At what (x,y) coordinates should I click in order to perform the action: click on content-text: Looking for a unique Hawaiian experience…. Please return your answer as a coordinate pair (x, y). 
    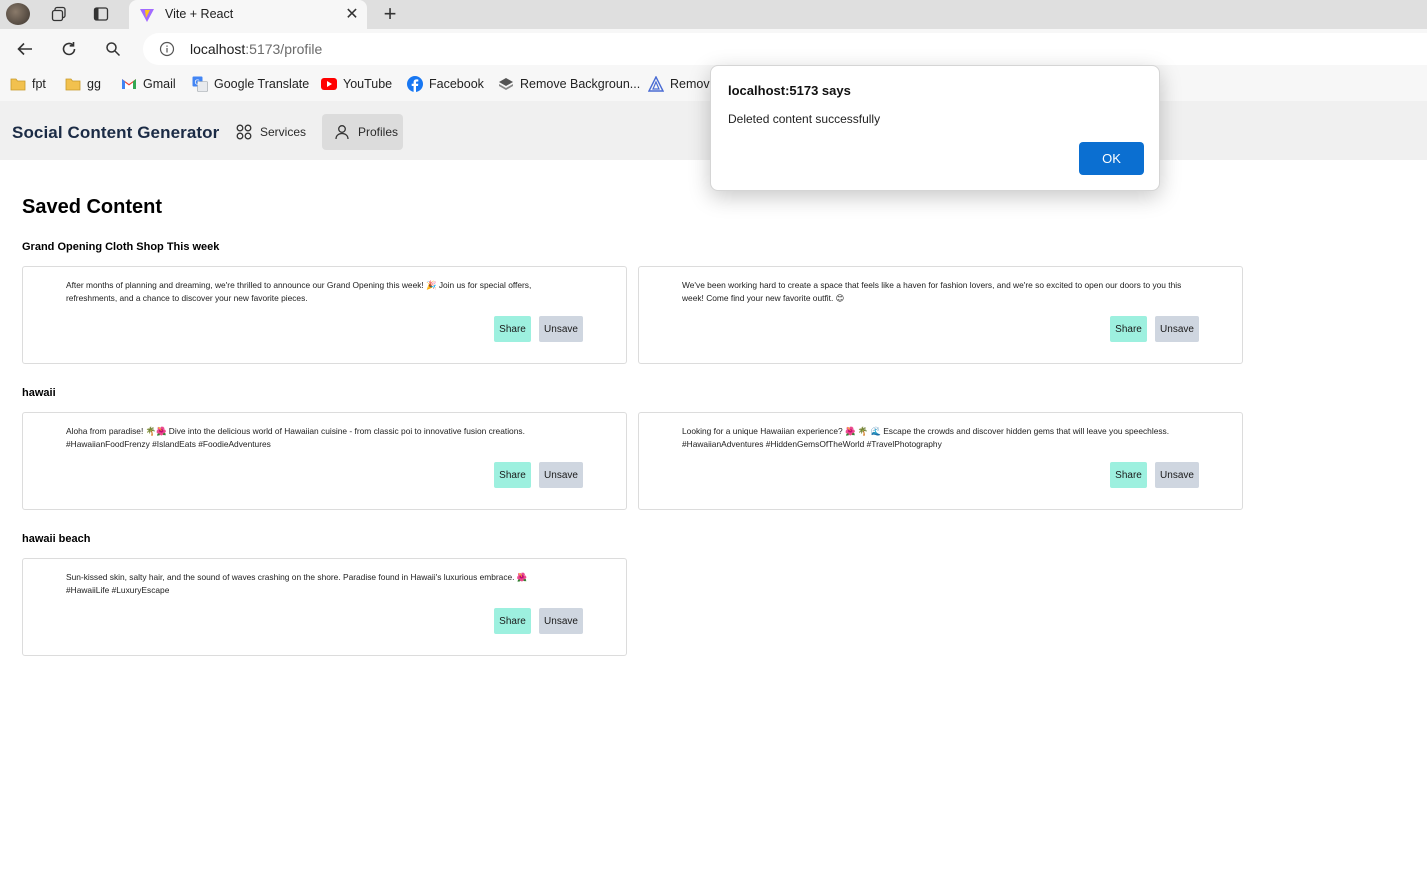
    Looking at the image, I should click on (926, 437).